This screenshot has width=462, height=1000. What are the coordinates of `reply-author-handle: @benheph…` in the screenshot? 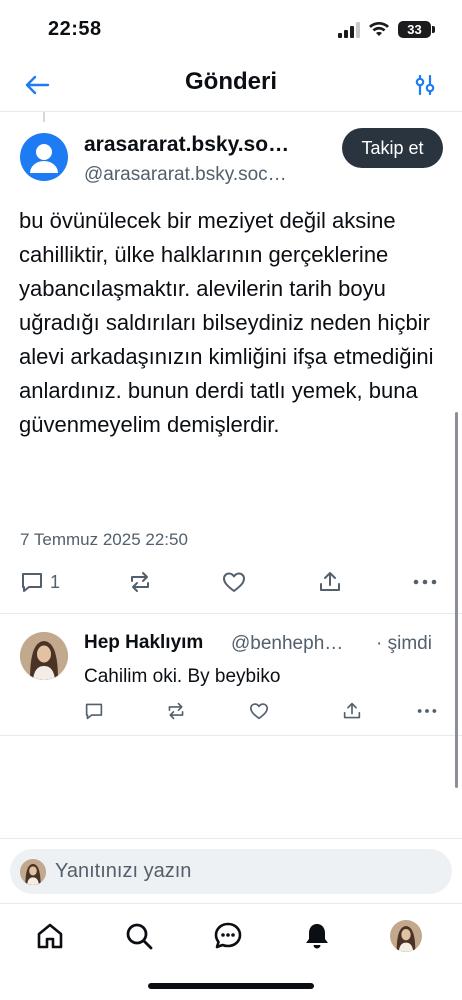 It's located at (287, 644).